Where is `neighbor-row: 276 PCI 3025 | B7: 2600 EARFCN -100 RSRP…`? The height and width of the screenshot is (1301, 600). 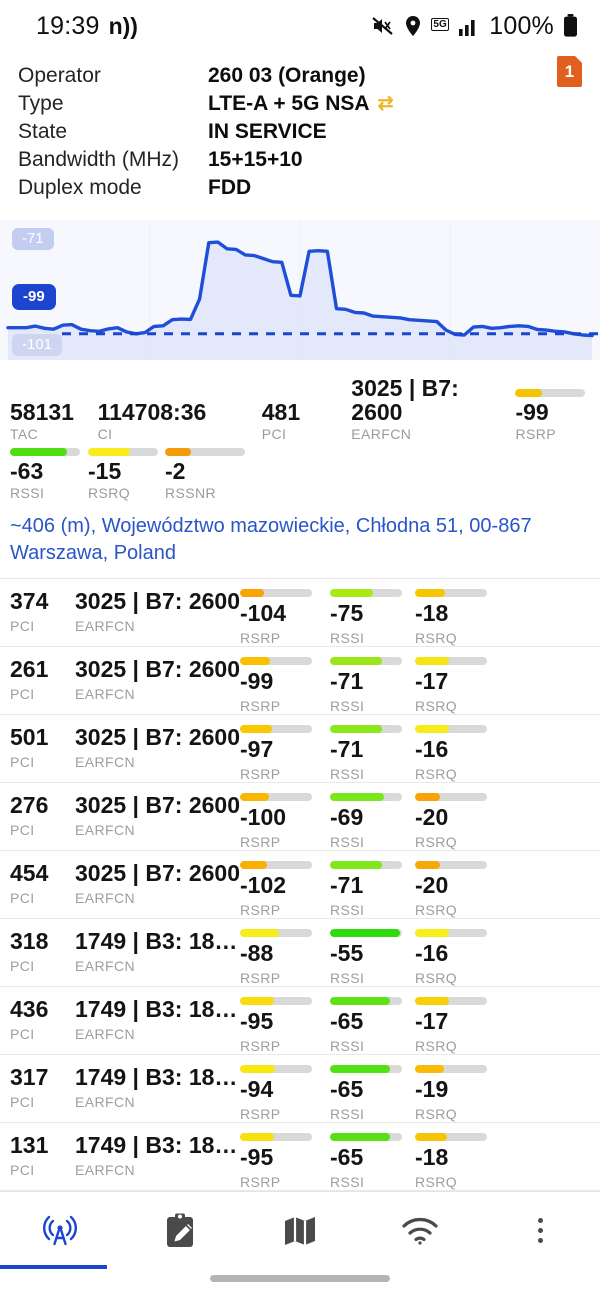
neighbor-row: 276 PCI 3025 | B7: 2600 EARFCN -100 RSRP… is located at coordinates (300, 817).